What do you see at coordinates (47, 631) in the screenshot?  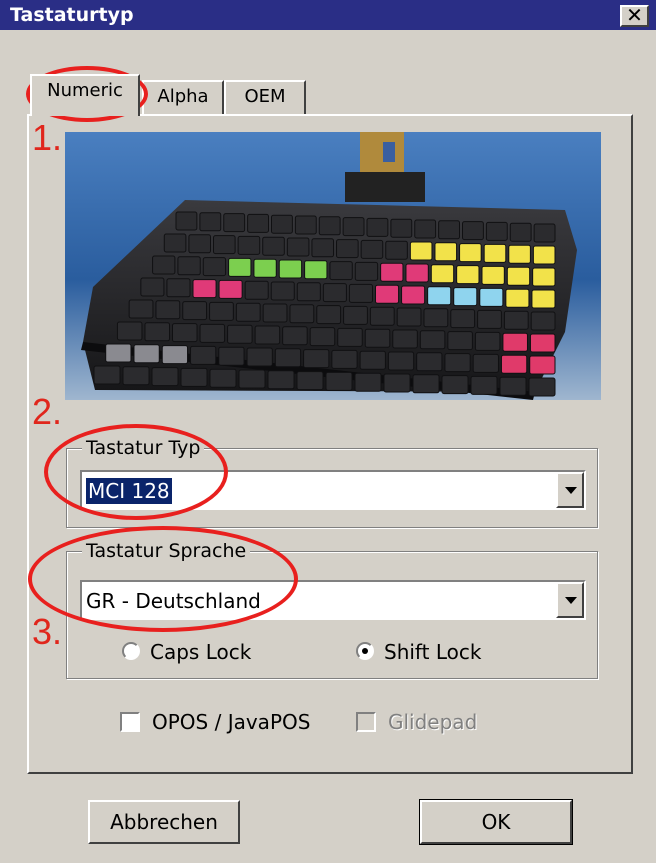 I see `step-3-marker: 3.` at bounding box center [47, 631].